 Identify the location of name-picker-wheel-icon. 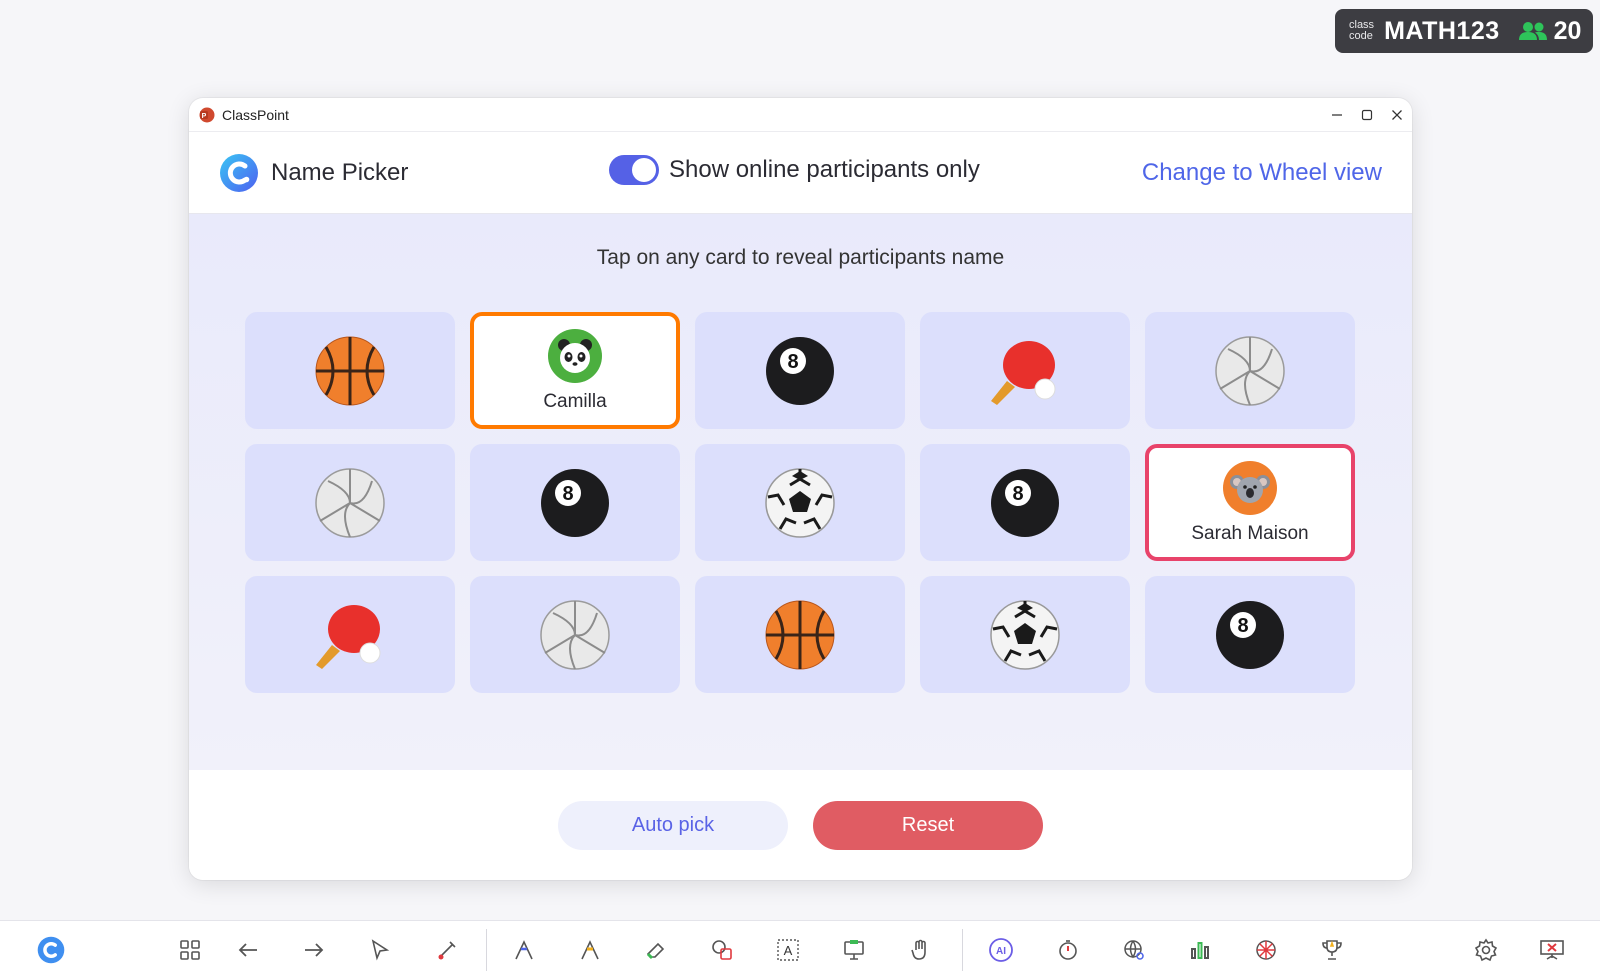
(1266, 950).